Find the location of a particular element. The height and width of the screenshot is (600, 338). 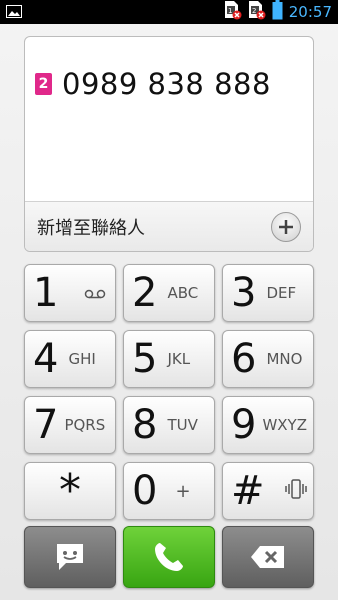

add-contact-button is located at coordinates (286, 226).